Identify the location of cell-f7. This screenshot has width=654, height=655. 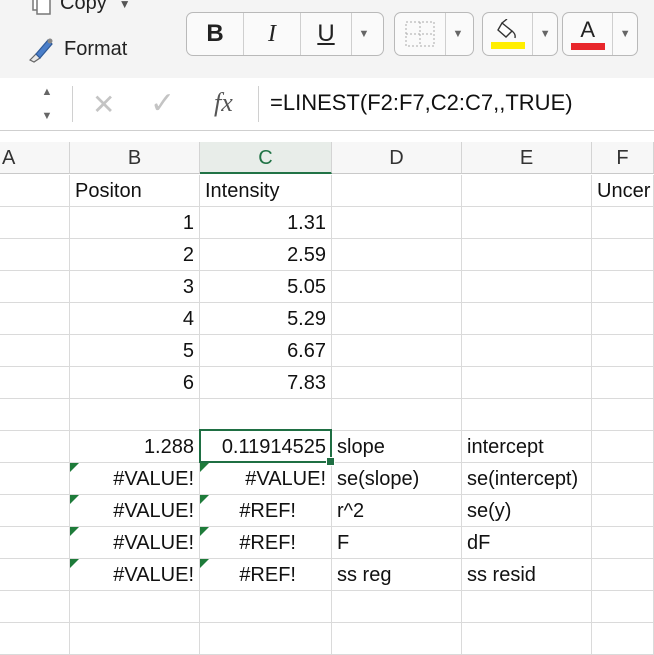
(623, 351).